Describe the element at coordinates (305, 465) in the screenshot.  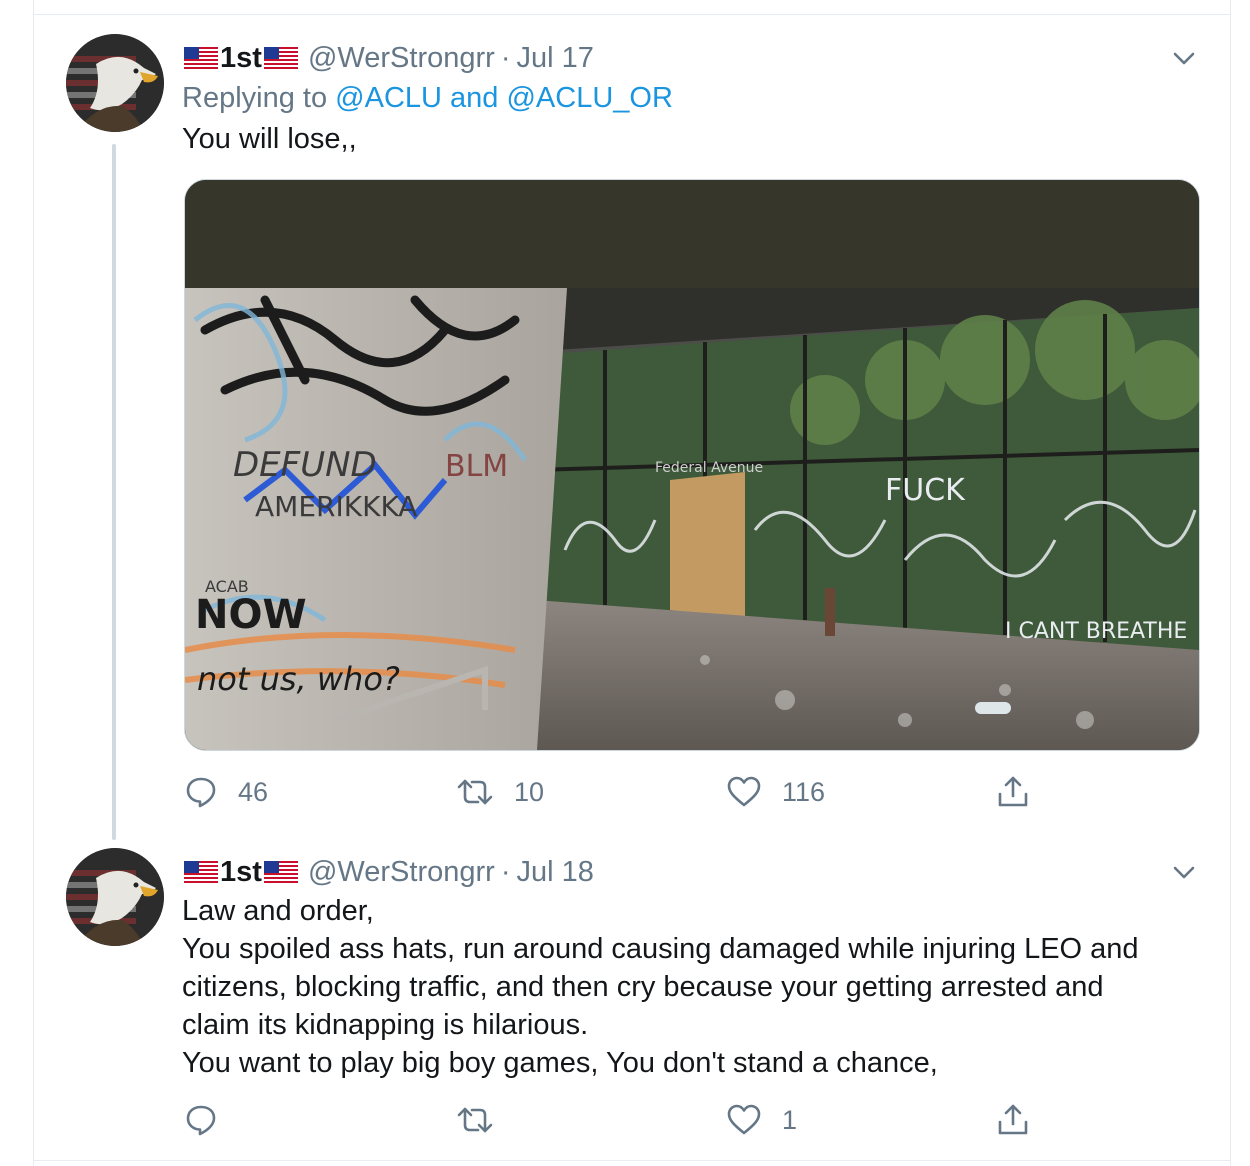
I see `graffiti-text: DEFUND` at that location.